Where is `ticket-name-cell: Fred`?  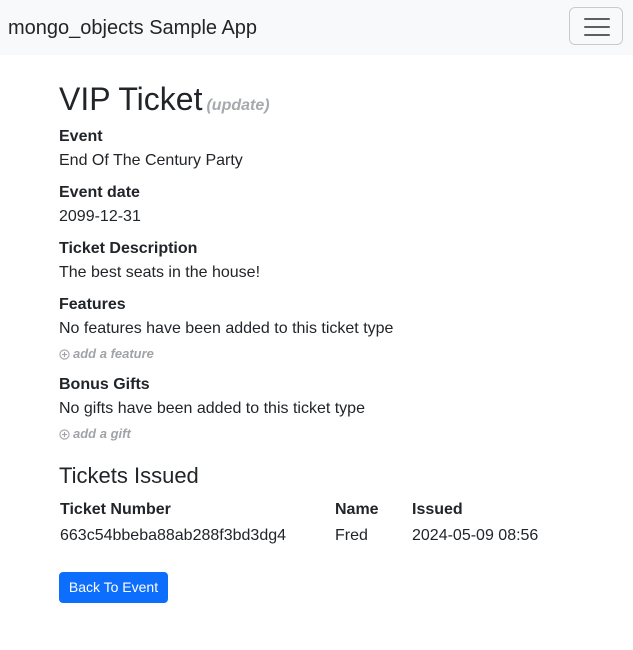 ticket-name-cell: Fred is located at coordinates (351, 535).